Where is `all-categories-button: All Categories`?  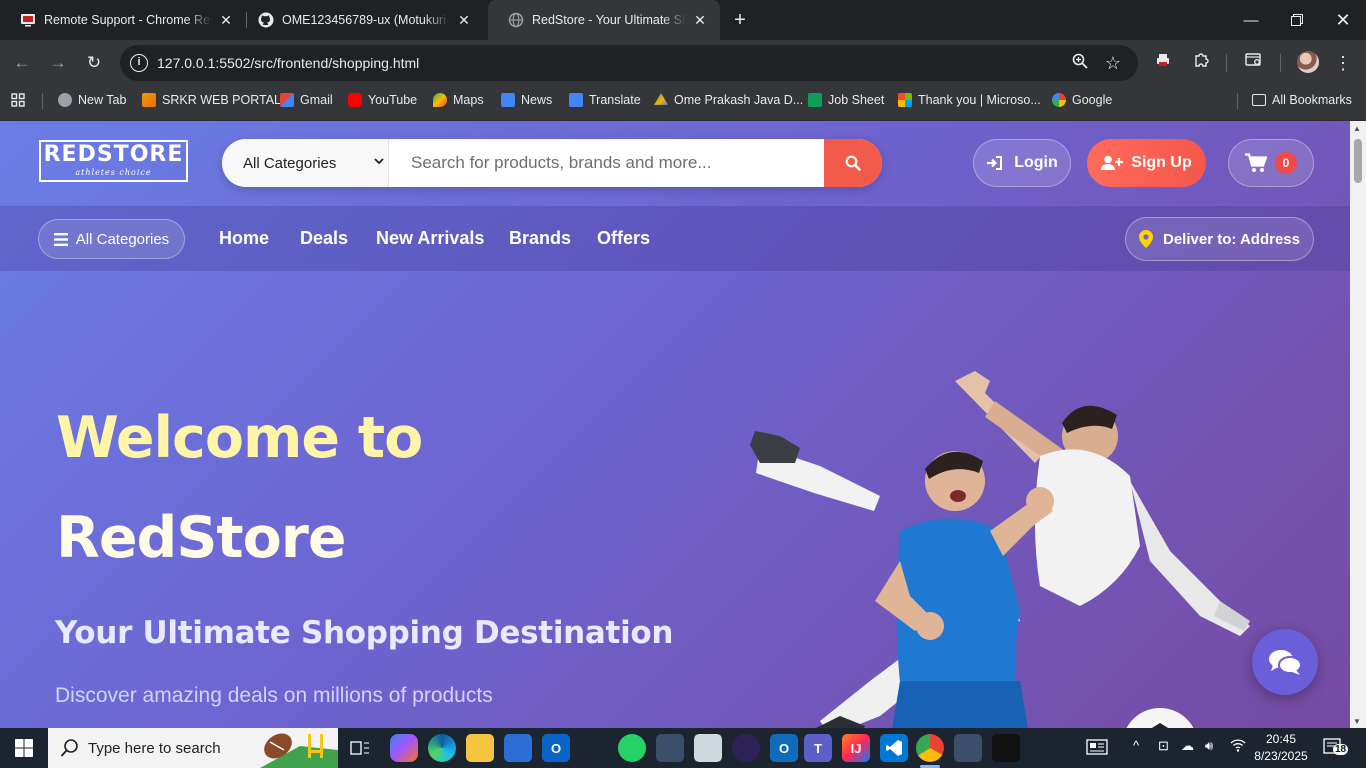 all-categories-button: All Categories is located at coordinates (111, 239).